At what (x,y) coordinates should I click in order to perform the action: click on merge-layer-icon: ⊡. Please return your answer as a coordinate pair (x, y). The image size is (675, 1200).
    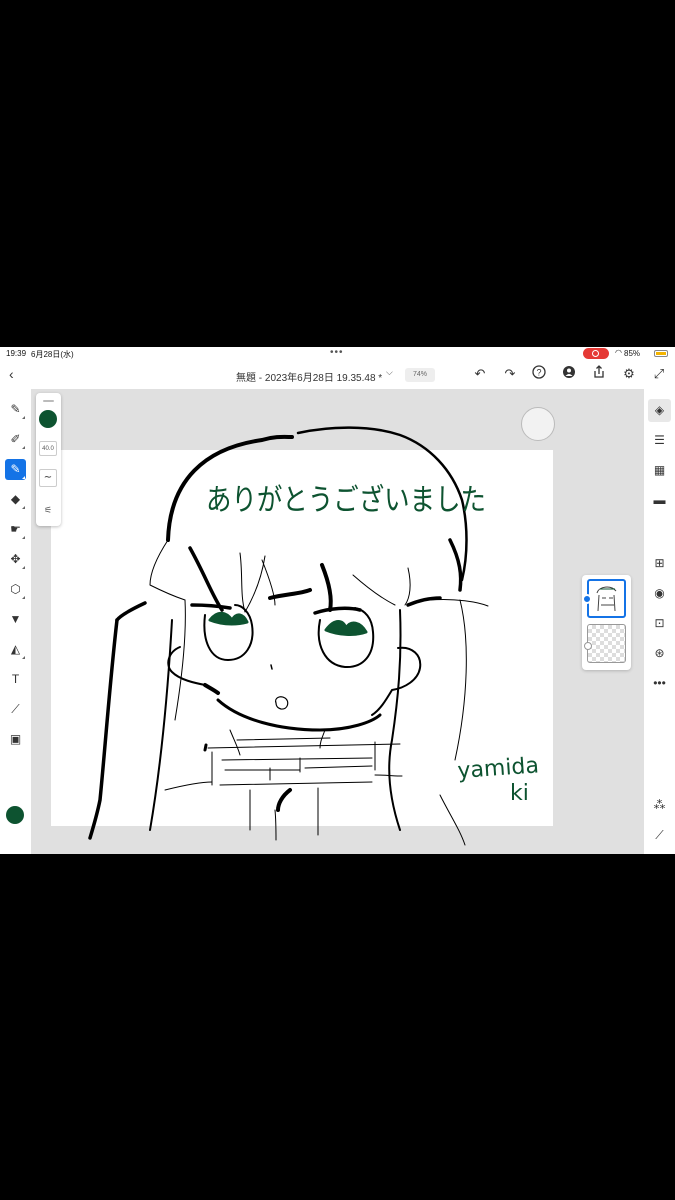
    Looking at the image, I should click on (659, 623).